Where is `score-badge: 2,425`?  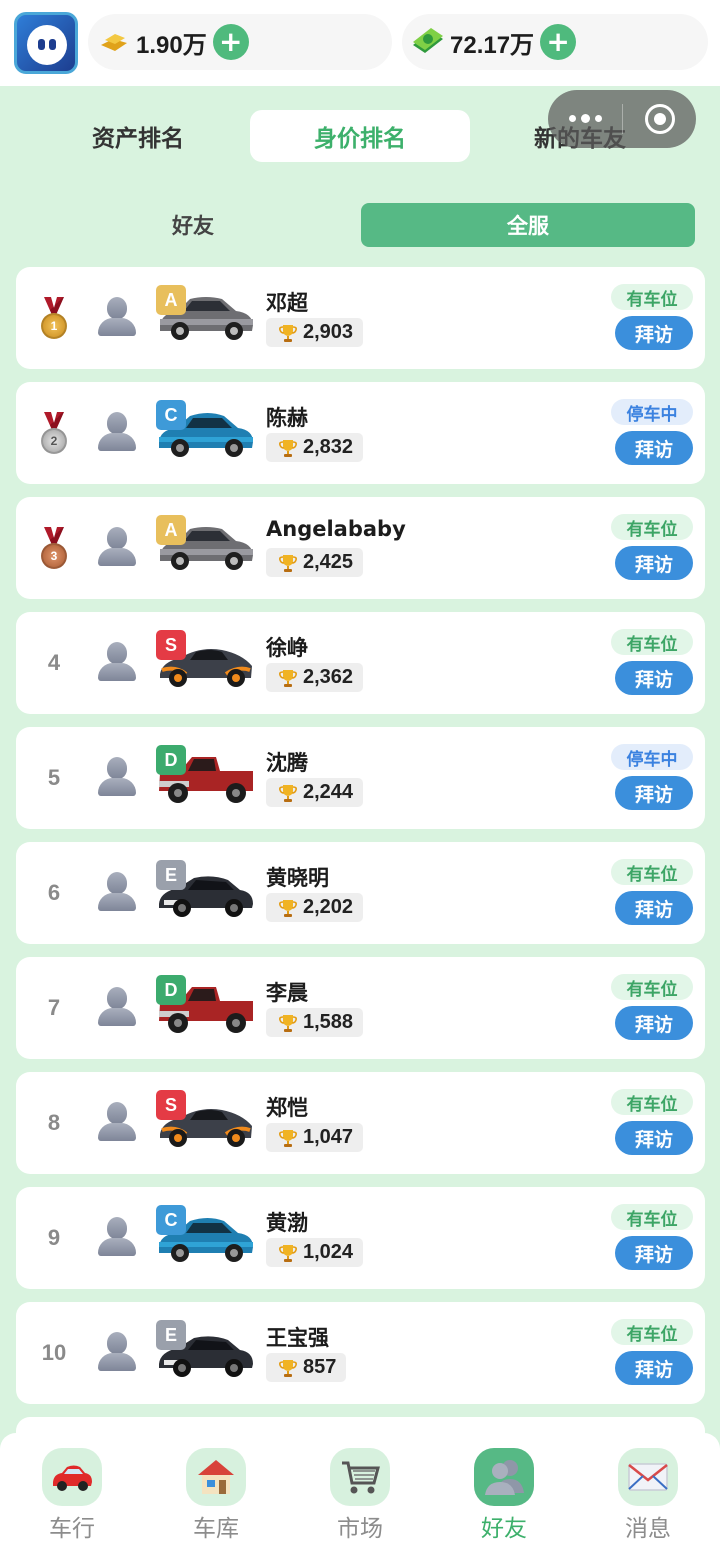 score-badge: 2,425 is located at coordinates (315, 562).